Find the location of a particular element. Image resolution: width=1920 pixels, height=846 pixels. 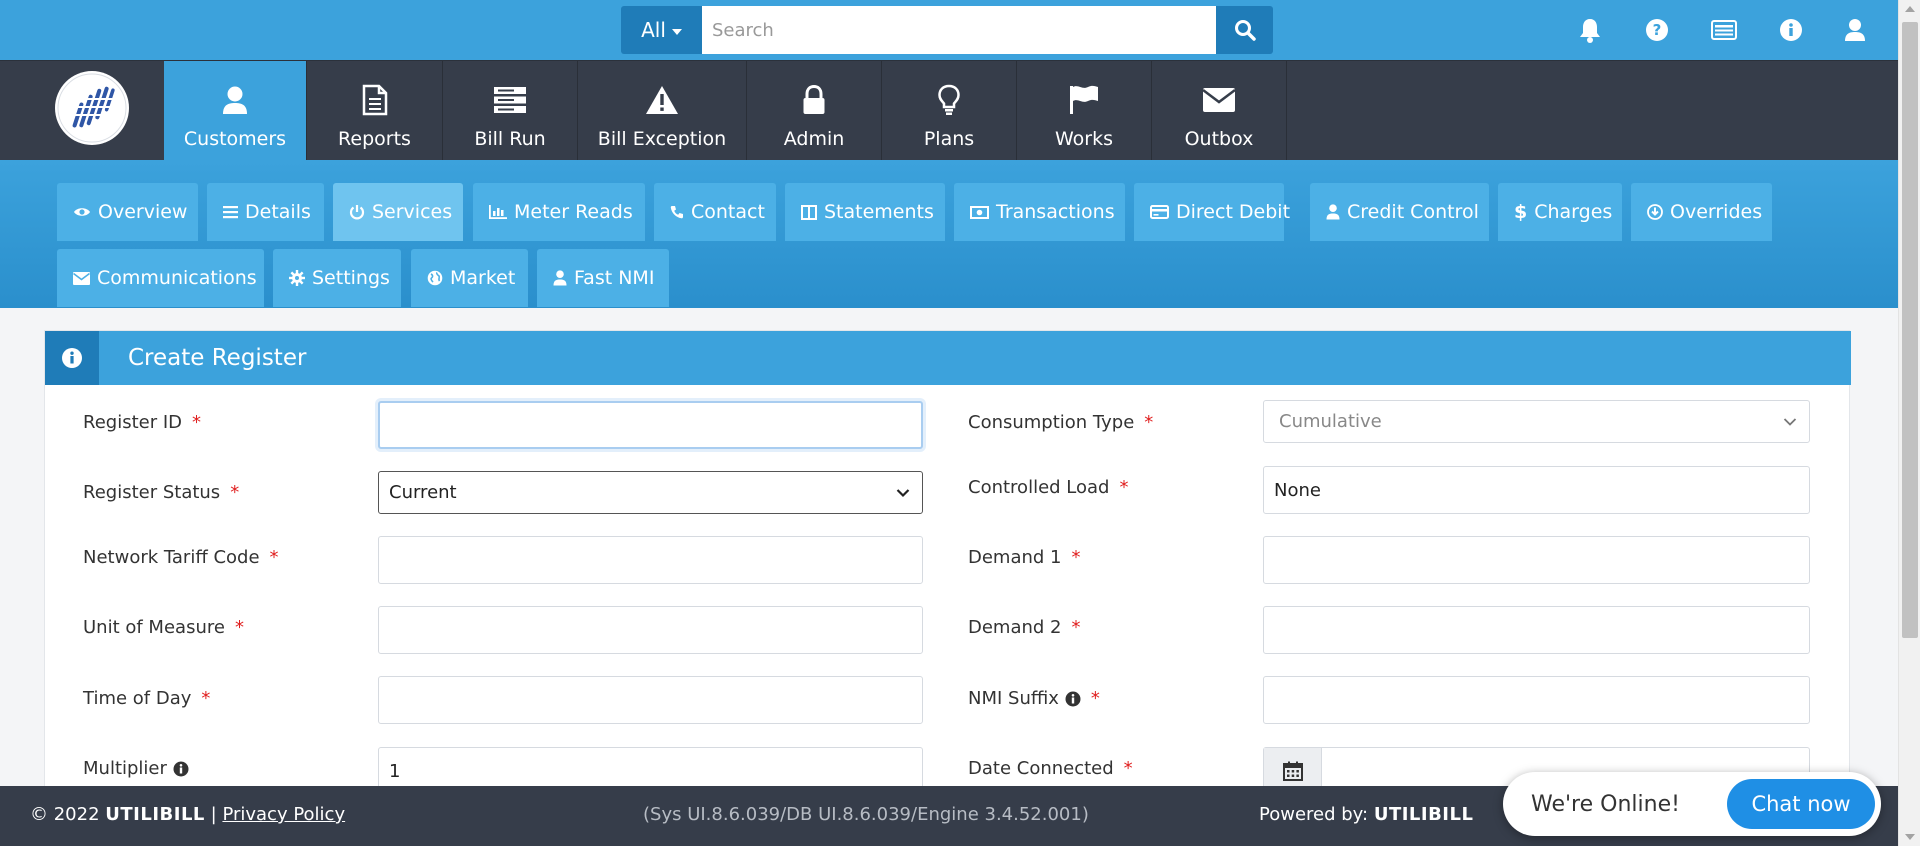

tab-settings-label: Settings is located at coordinates (351, 278).